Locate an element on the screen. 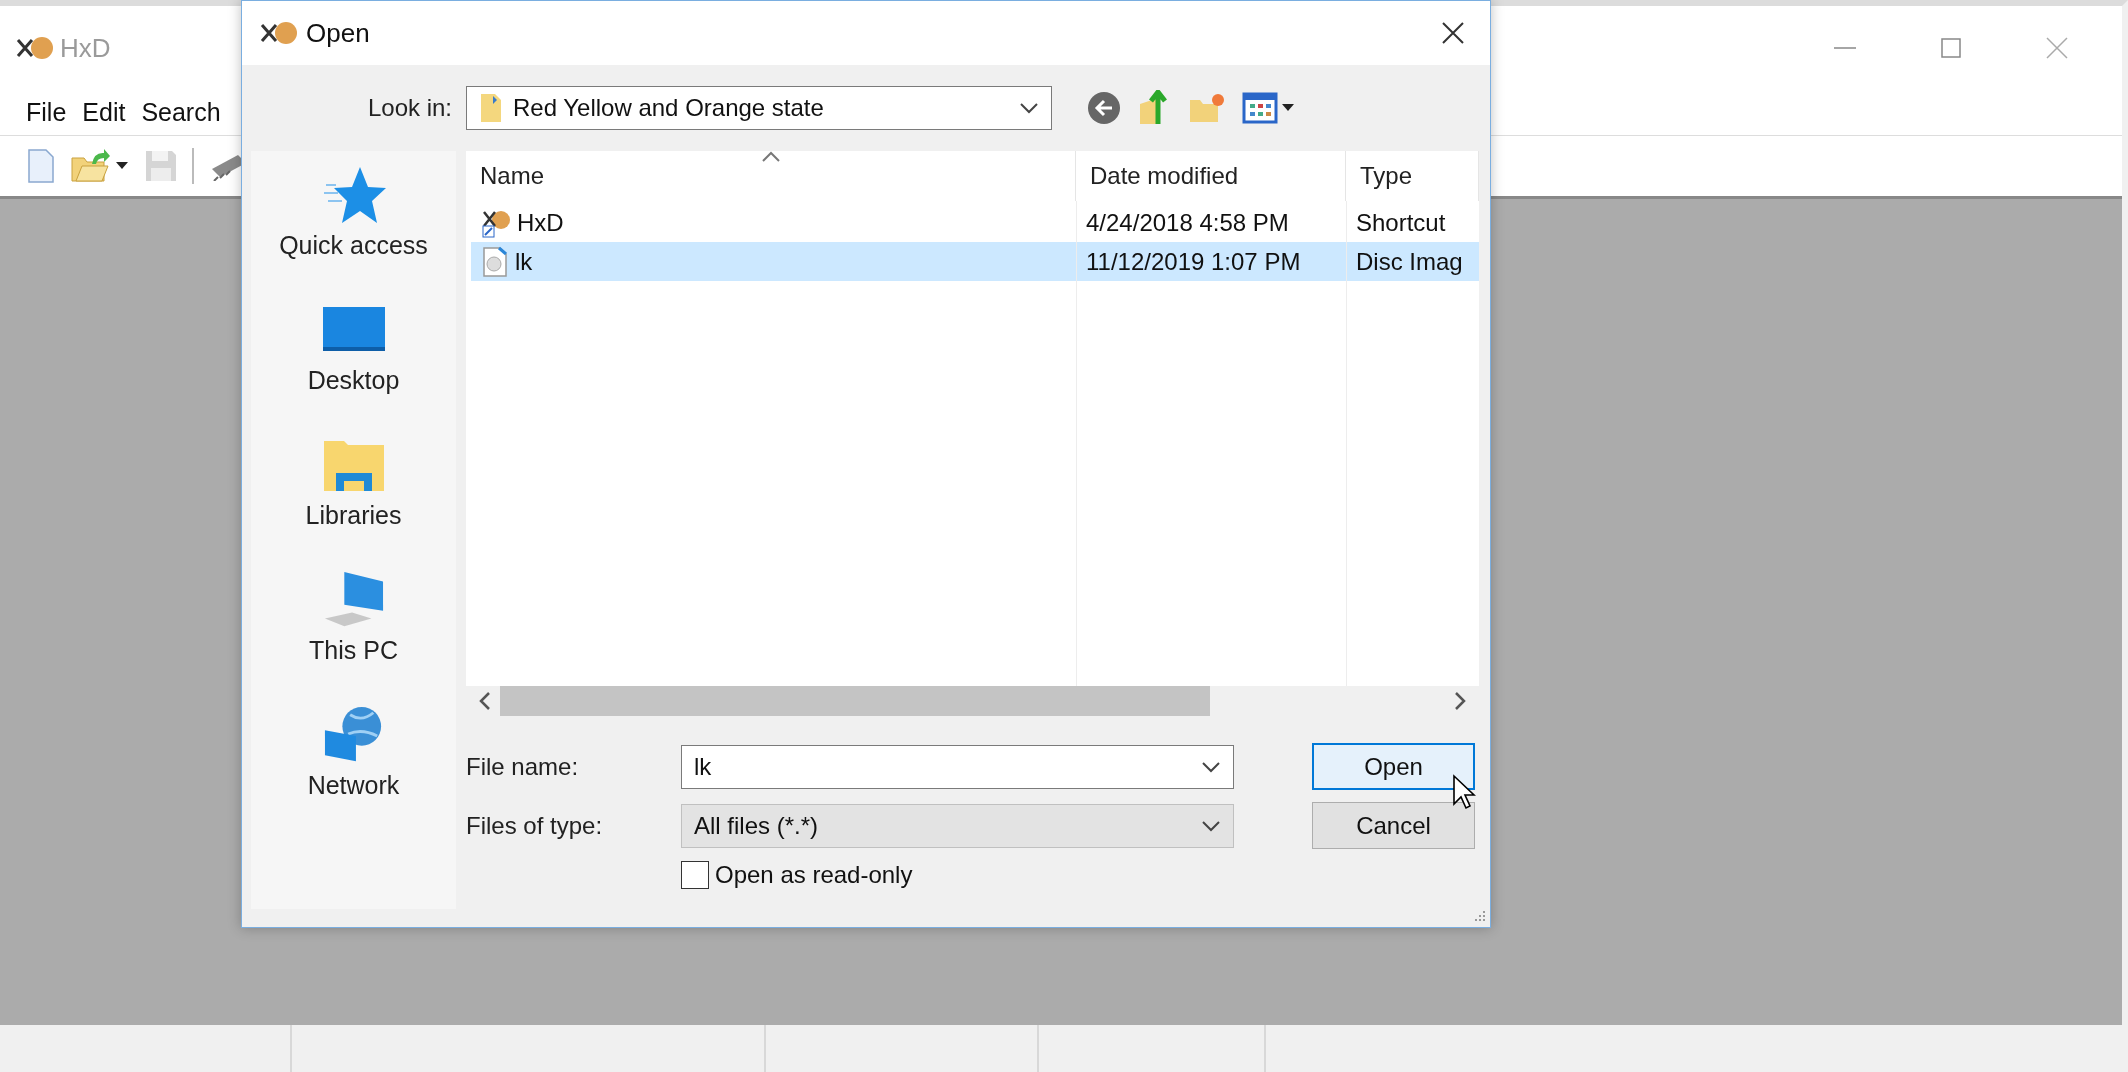 The width and height of the screenshot is (2128, 1072). file-row: HxD 4/24/2018 4:58 PM Shortcut is located at coordinates (975, 222).